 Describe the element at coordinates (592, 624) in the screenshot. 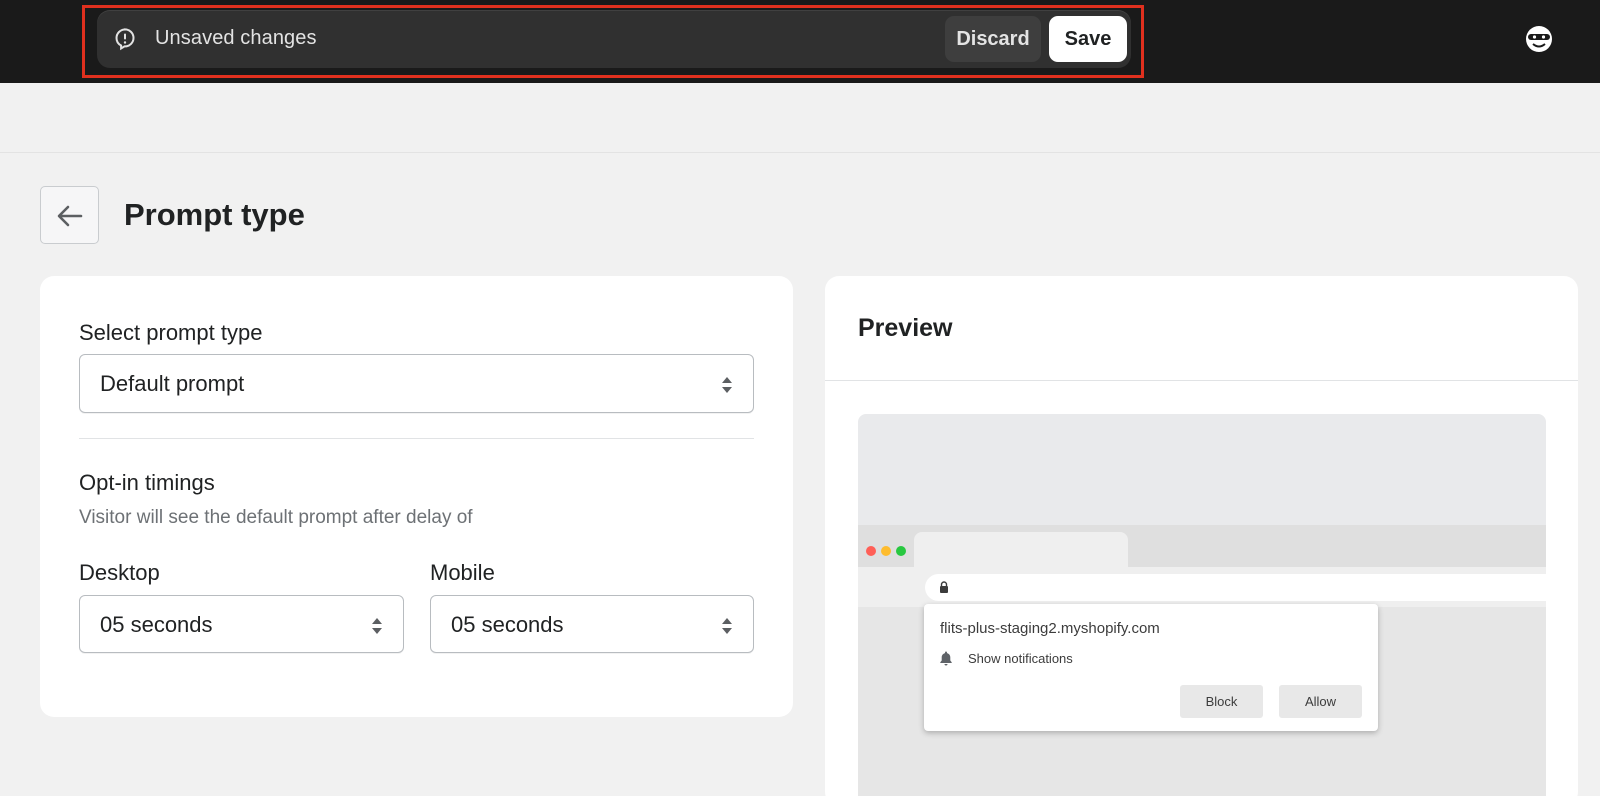

I see `mobile-delay-select: 05 seconds` at that location.